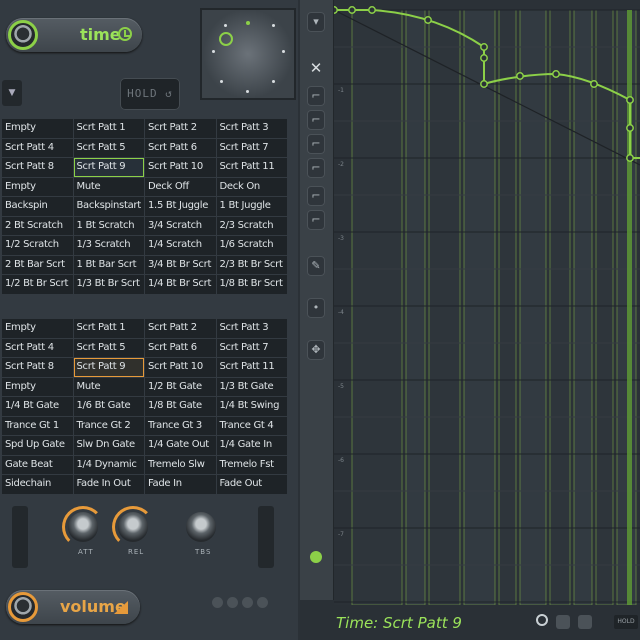 Image resolution: width=640 pixels, height=640 pixels. What do you see at coordinates (73, 607) in the screenshot?
I see `volume-section-button: volume` at bounding box center [73, 607].